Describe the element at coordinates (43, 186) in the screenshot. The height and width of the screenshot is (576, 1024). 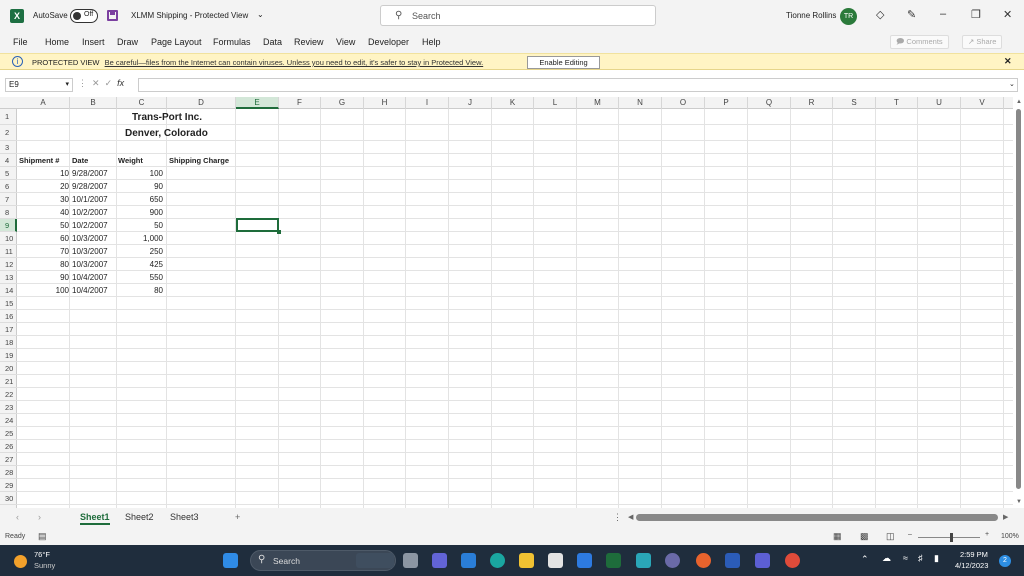
I see `shipment-cell: 20` at that location.